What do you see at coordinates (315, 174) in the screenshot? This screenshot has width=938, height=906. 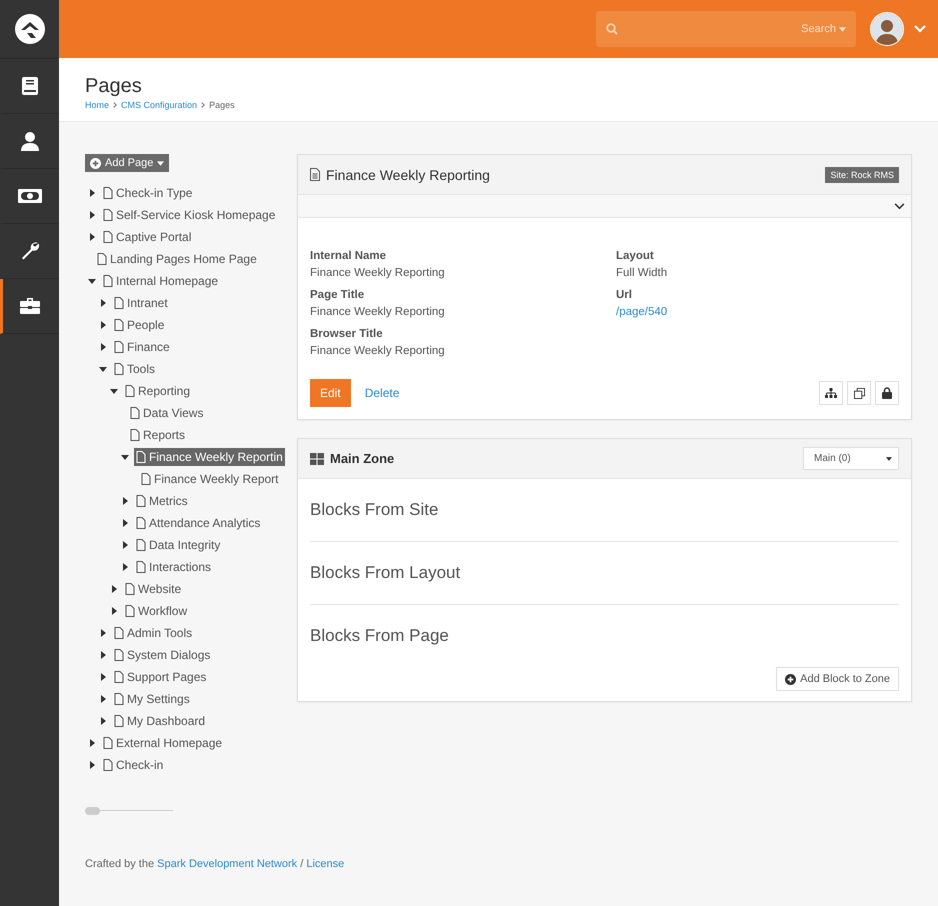 I see `document-icon` at bounding box center [315, 174].